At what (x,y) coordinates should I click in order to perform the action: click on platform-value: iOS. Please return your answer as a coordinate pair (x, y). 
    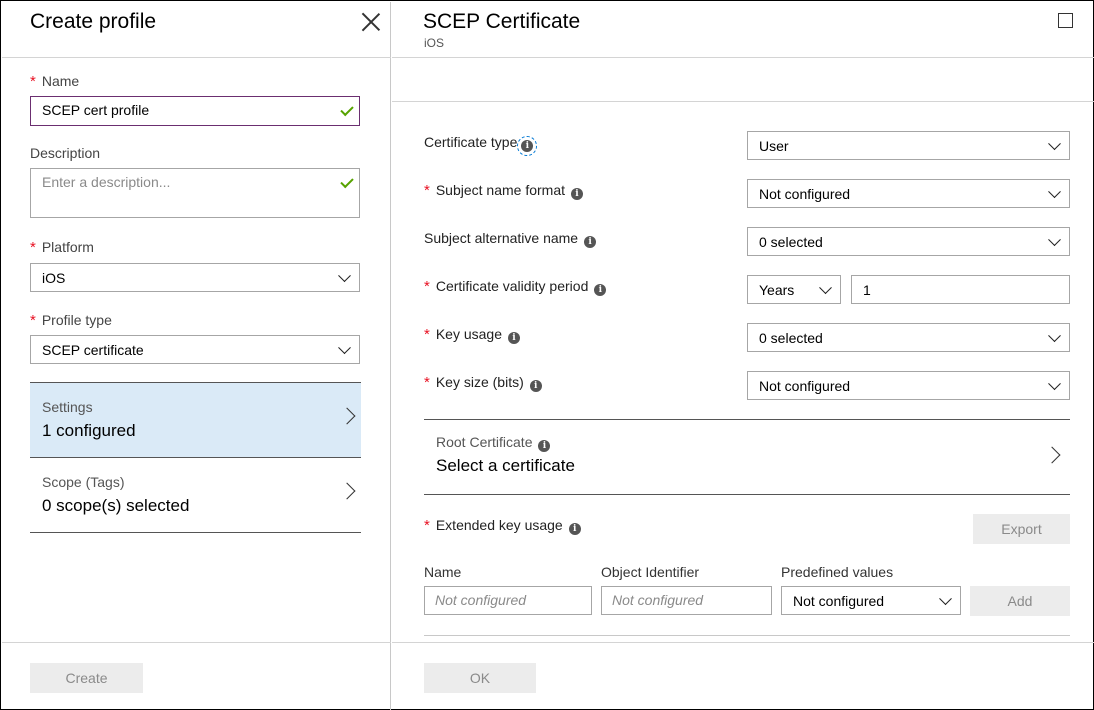
    Looking at the image, I should click on (54, 277).